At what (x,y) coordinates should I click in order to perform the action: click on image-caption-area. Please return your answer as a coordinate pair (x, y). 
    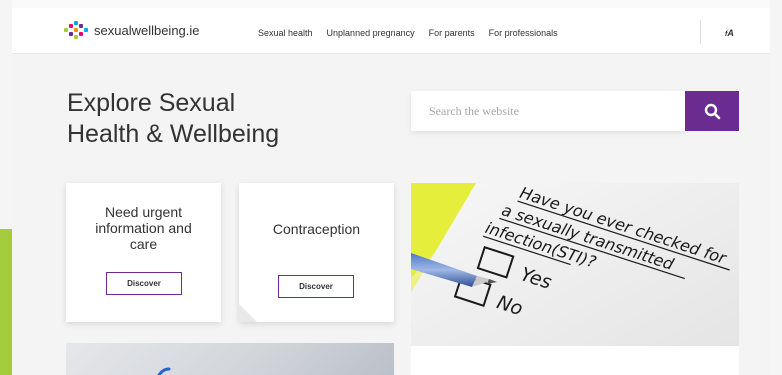
    Looking at the image, I should click on (575, 360).